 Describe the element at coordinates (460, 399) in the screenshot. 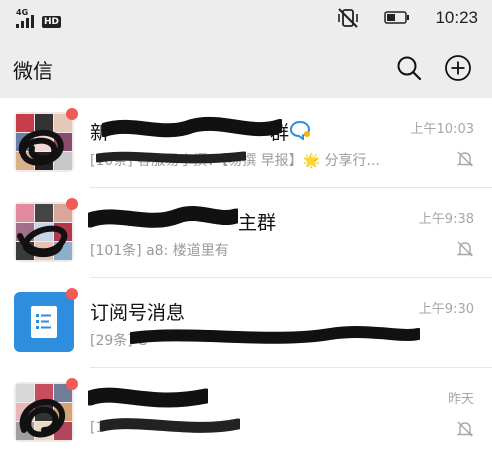

I see `chat-time: 昨天` at that location.